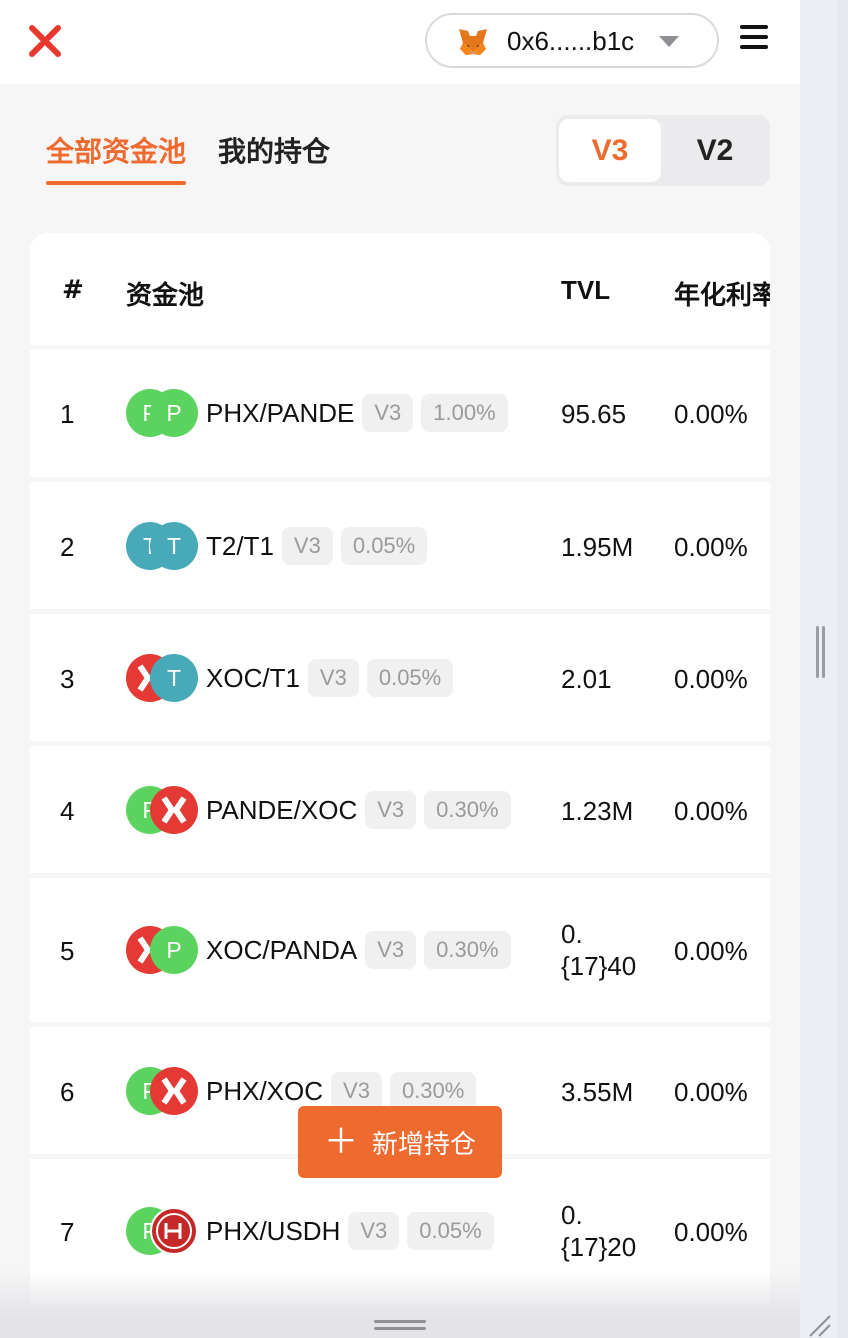 The height and width of the screenshot is (1338, 848). I want to click on pool-name: PHX/USDH V3 0.05%, so click(350, 1231).